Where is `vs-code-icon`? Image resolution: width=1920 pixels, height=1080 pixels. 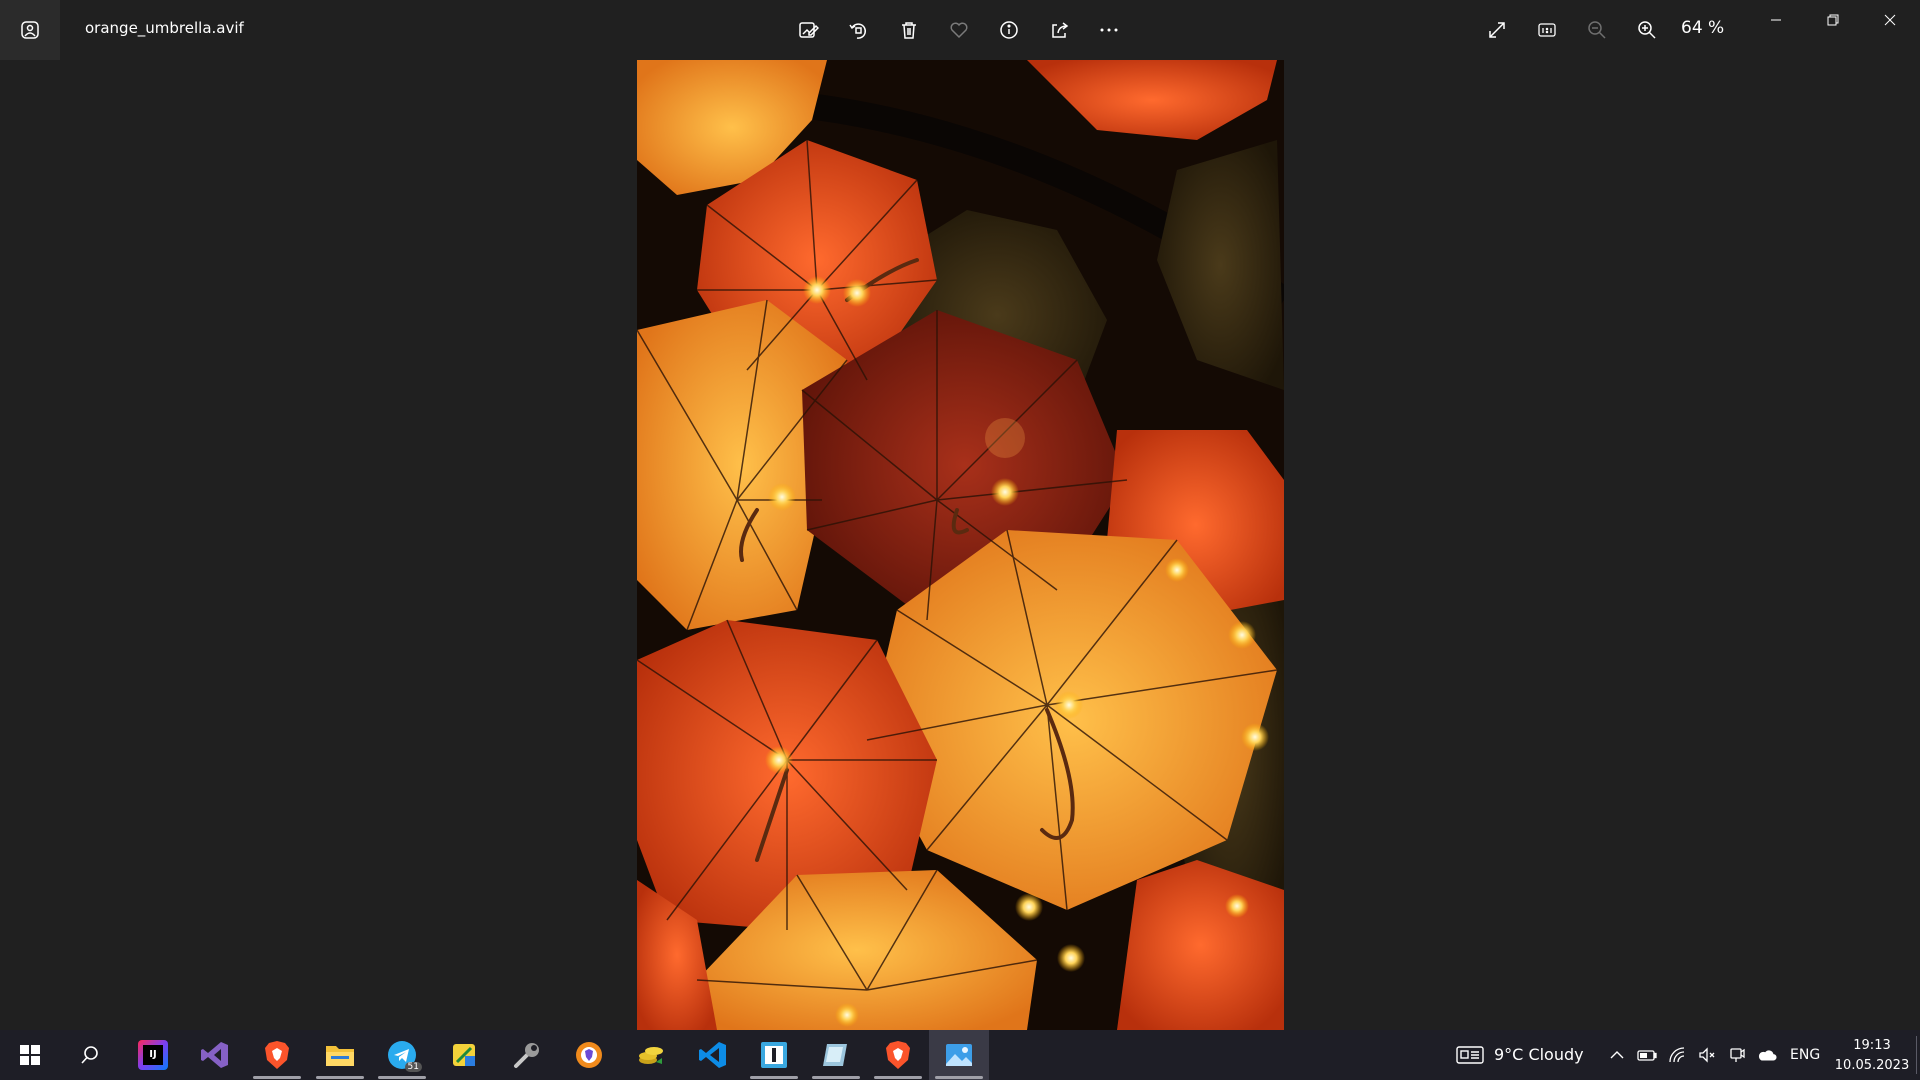
vs-code-icon is located at coordinates (712, 1055).